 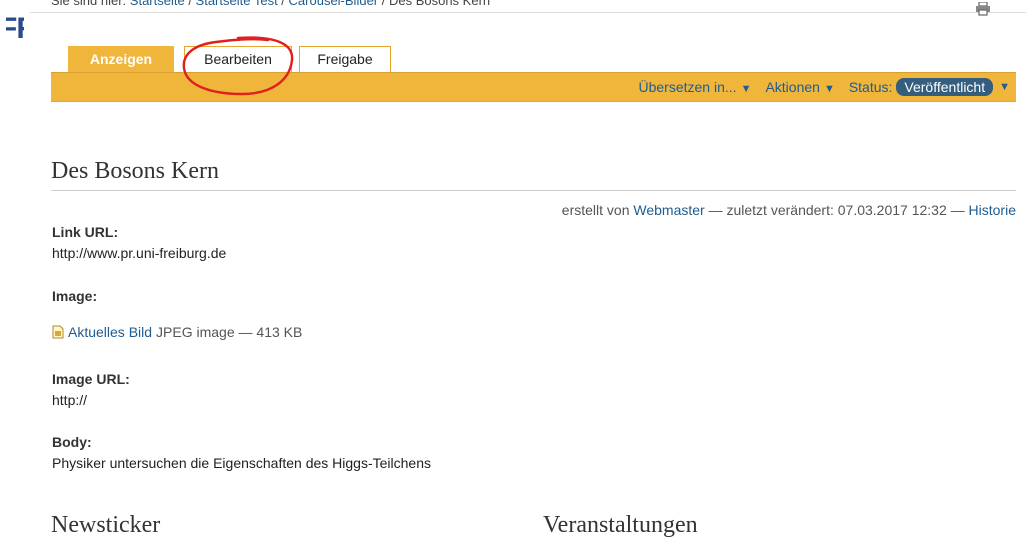 I want to click on actions-menu-label: Aktionen, so click(x=792, y=87).